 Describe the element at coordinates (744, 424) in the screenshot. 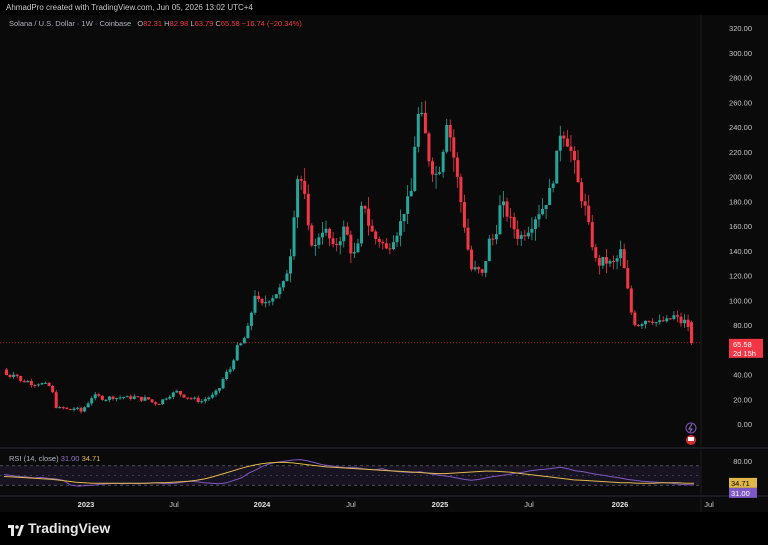

I see `y-tick-label: 0.00` at that location.